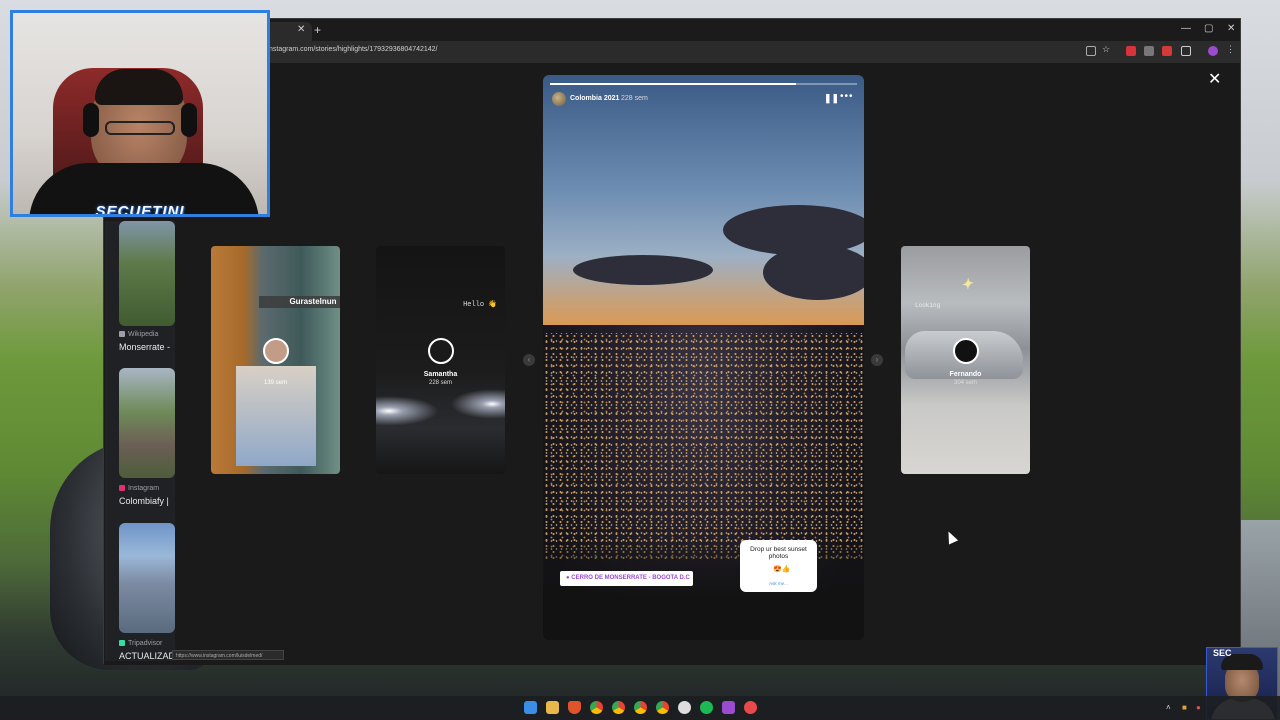 This screenshot has height=720, width=1280. Describe the element at coordinates (928, 305) in the screenshot. I see `story-card-text: Looking` at that location.